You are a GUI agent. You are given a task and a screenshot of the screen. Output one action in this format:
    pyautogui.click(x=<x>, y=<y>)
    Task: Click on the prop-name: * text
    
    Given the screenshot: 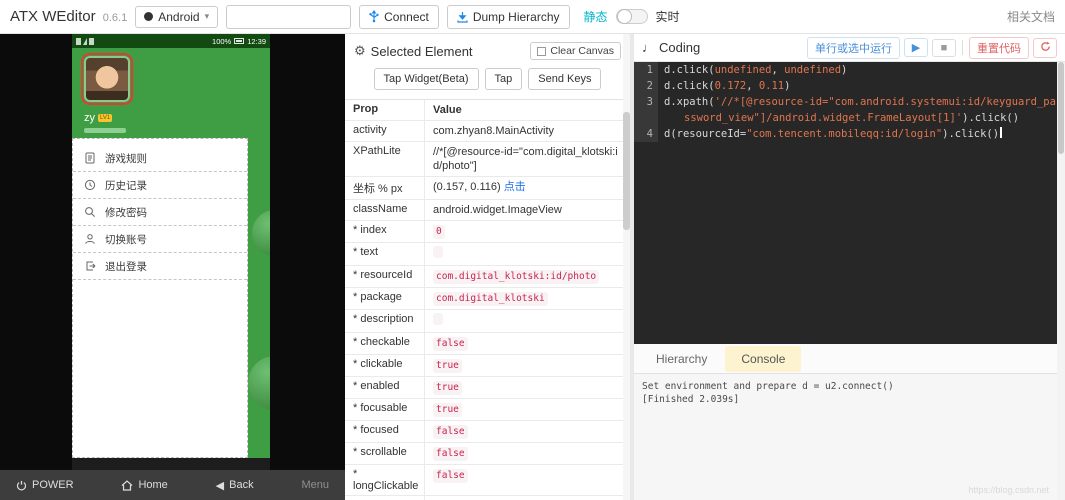 What is the action you would take?
    pyautogui.click(x=385, y=254)
    